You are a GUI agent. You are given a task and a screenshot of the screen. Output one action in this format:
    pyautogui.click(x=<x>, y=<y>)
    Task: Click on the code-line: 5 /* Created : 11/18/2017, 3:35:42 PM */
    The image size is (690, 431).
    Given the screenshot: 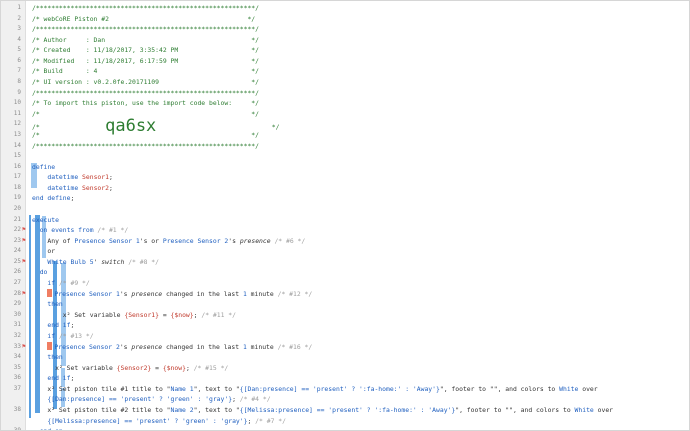 What is the action you would take?
    pyautogui.click(x=345, y=50)
    